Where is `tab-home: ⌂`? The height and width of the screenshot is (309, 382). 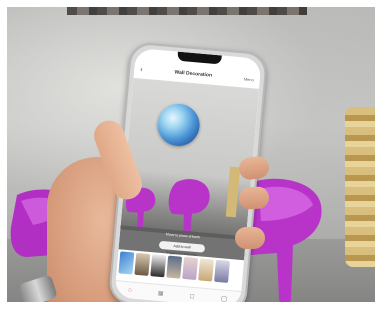 tab-home: ⌂ is located at coordinates (130, 290).